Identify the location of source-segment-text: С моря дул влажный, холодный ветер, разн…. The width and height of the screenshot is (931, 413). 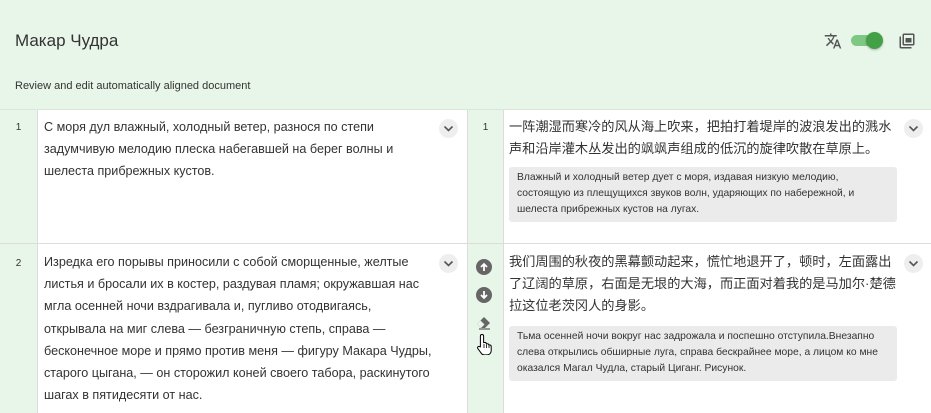
(239, 149).